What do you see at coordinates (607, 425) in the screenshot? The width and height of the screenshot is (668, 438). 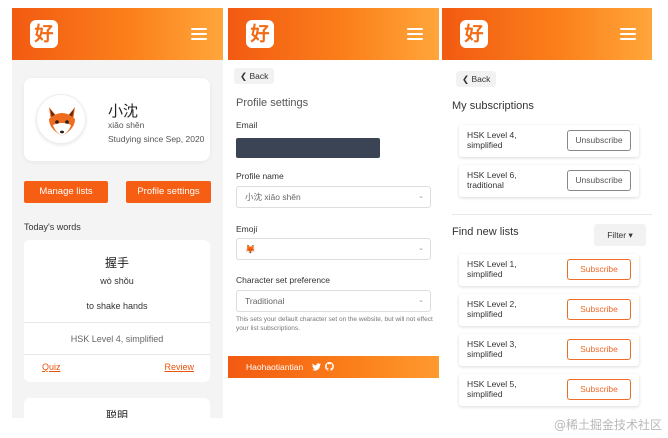 I see `watermark: @稀土掘金技术社区` at bounding box center [607, 425].